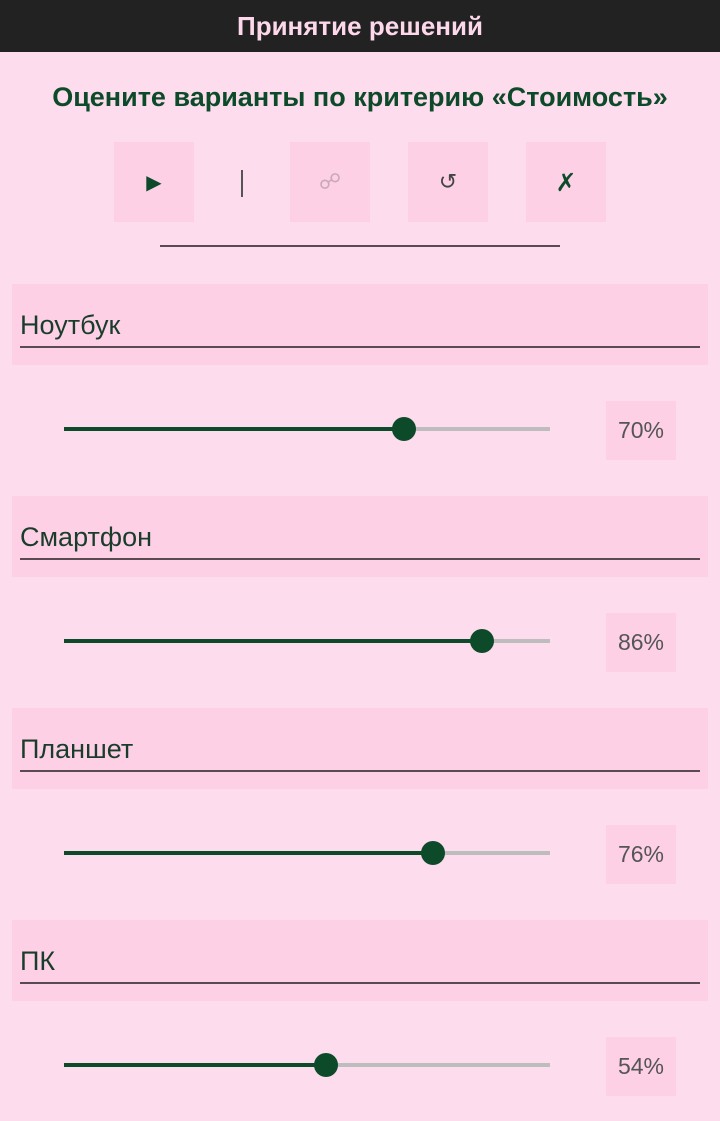  What do you see at coordinates (641, 854) in the screenshot?
I see `option-value: 76%` at bounding box center [641, 854].